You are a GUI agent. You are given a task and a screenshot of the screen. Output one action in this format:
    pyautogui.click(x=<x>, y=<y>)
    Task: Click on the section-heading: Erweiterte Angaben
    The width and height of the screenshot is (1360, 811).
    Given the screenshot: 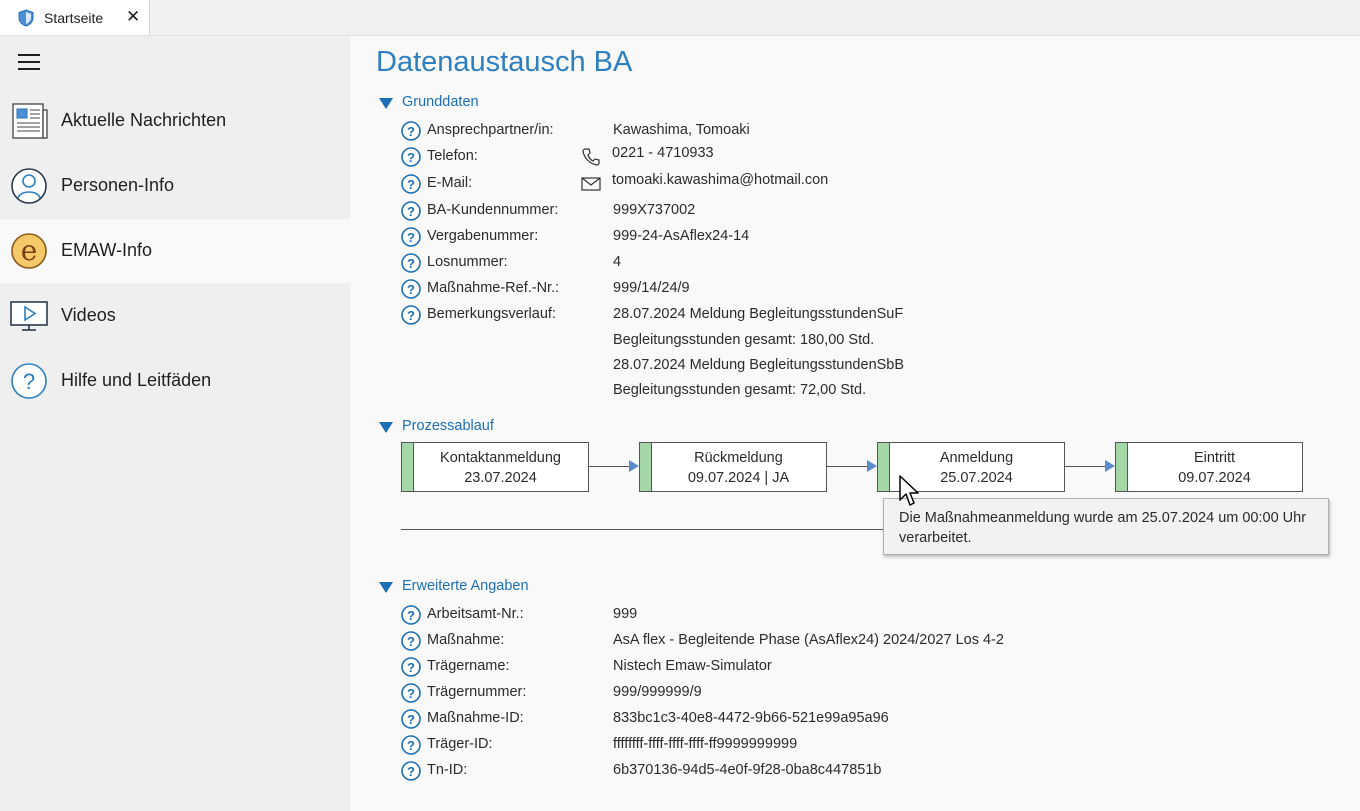 What is the action you would take?
    pyautogui.click(x=465, y=586)
    